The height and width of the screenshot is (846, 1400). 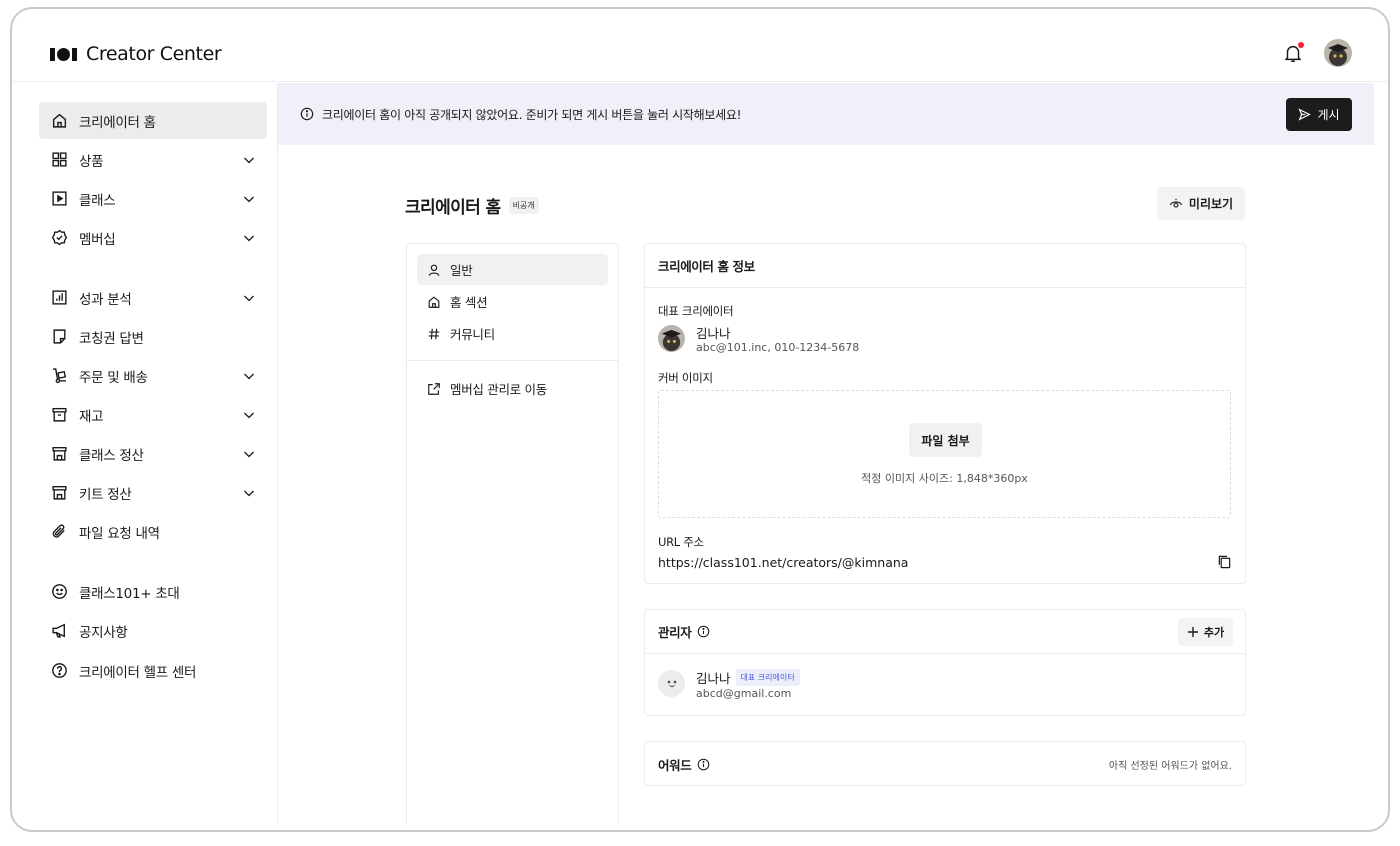 What do you see at coordinates (111, 455) in the screenshot?
I see `sidebar-item-label: 클래스 정산` at bounding box center [111, 455].